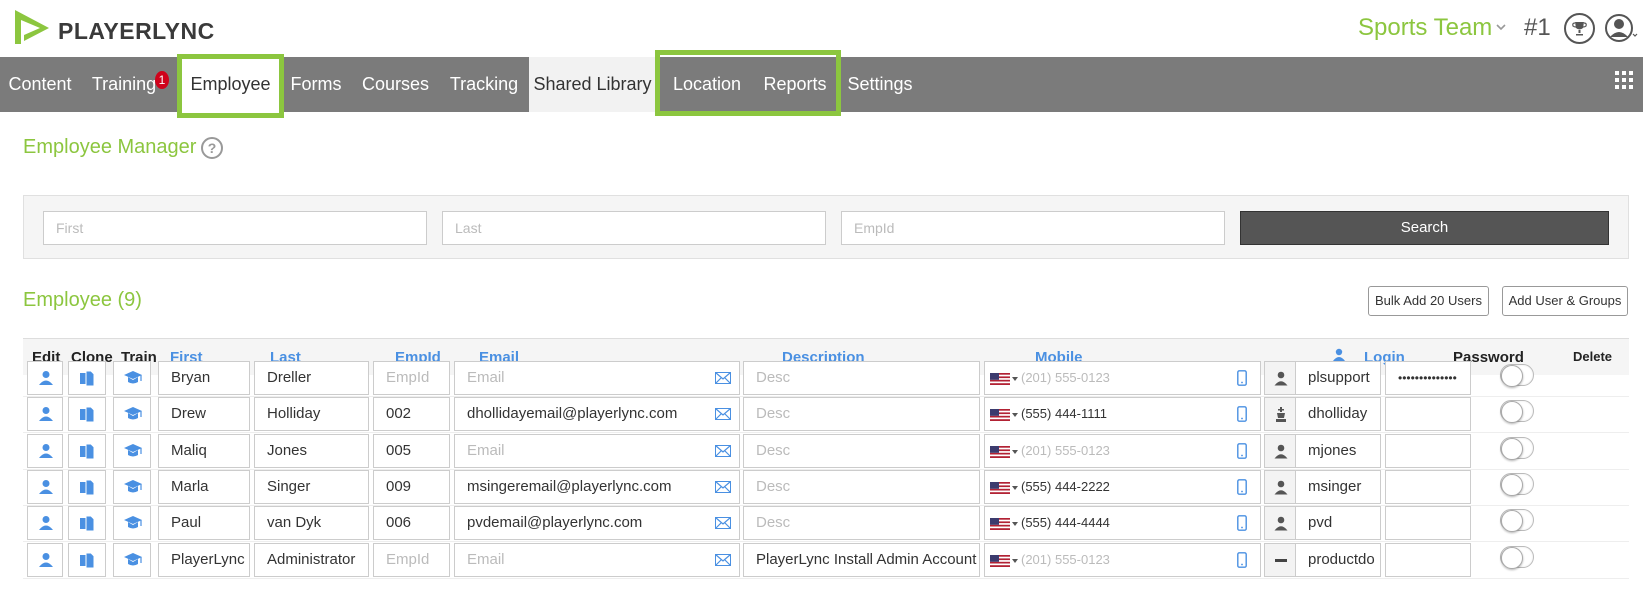  What do you see at coordinates (411, 486) in the screenshot?
I see `empid-field: 009` at bounding box center [411, 486].